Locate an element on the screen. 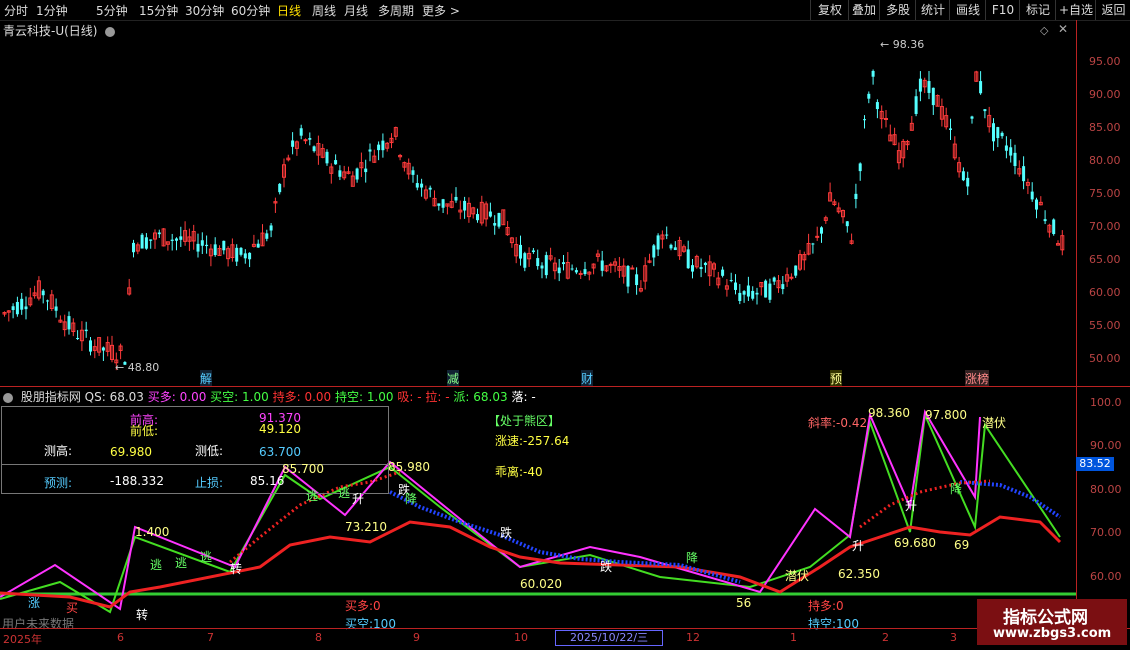 This screenshot has height=650, width=1130. back-button: 返回 is located at coordinates (1112, 10).